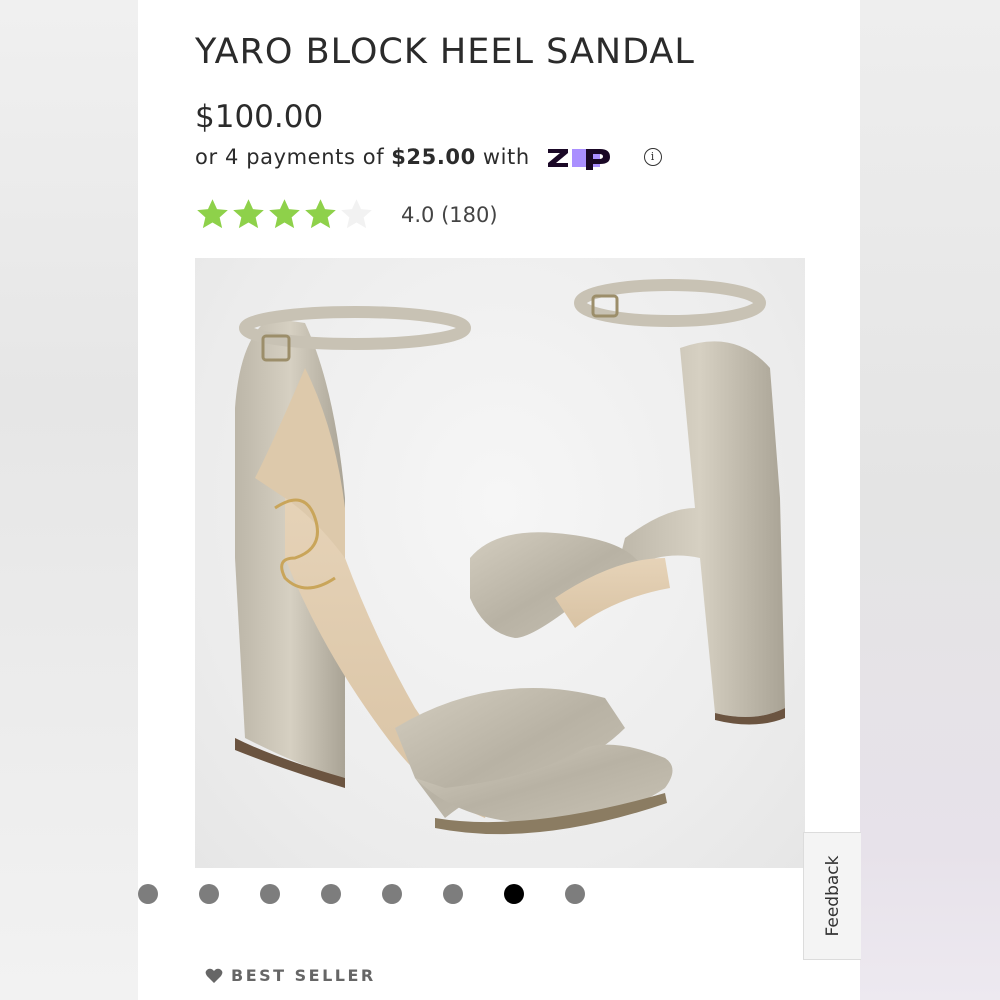  Describe the element at coordinates (589, 157) in the screenshot. I see `zip-logo-icon` at that location.